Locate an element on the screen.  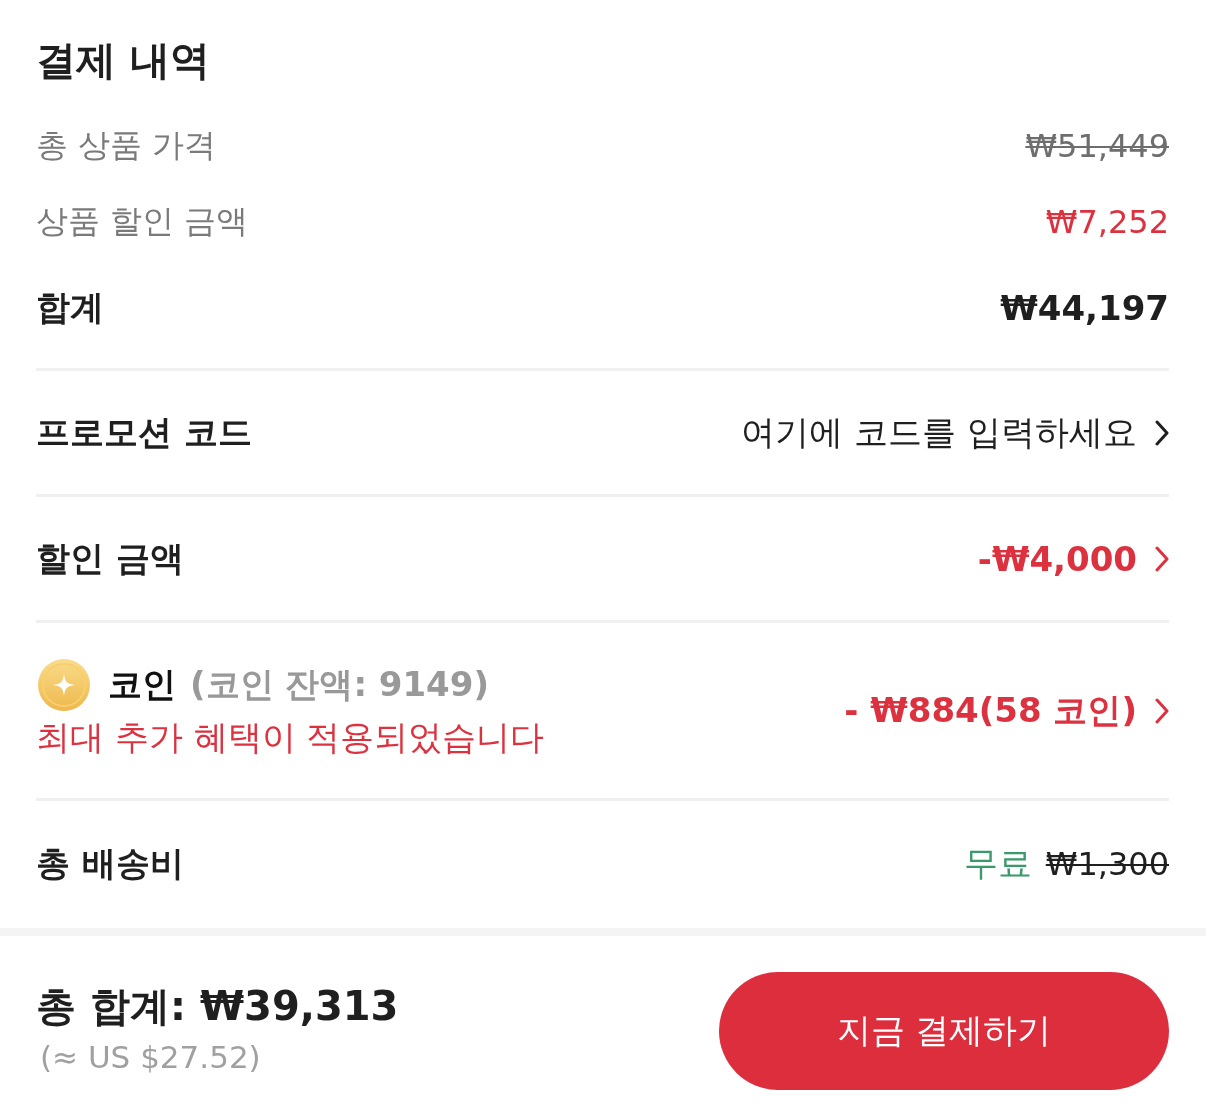
original-shipping-fee: ₩1,300 is located at coordinates (1107, 864).